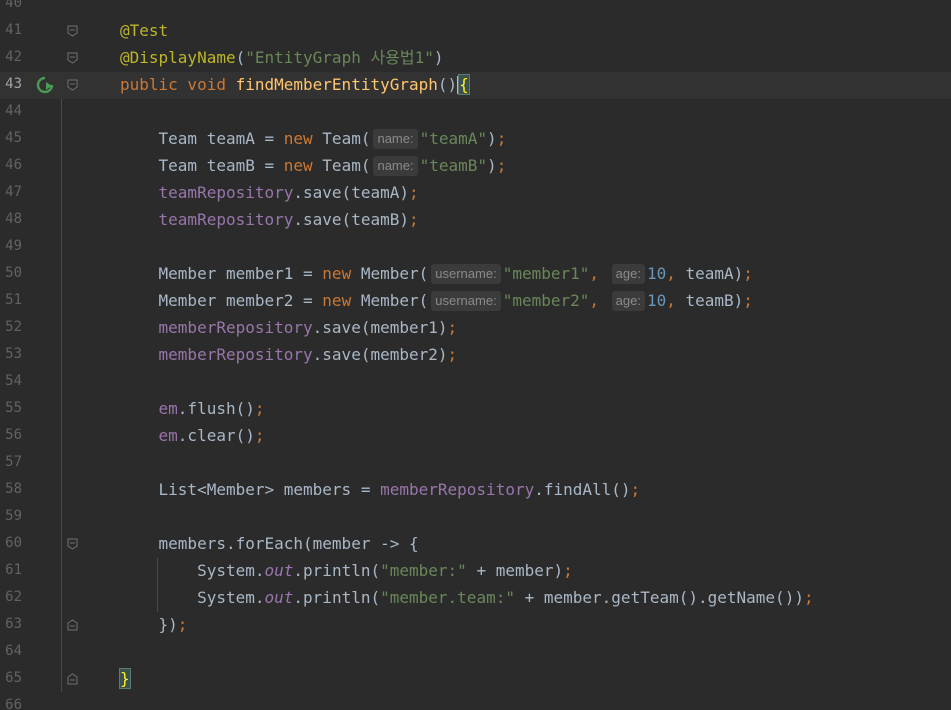  I want to click on code-text: @Test, so click(144, 31).